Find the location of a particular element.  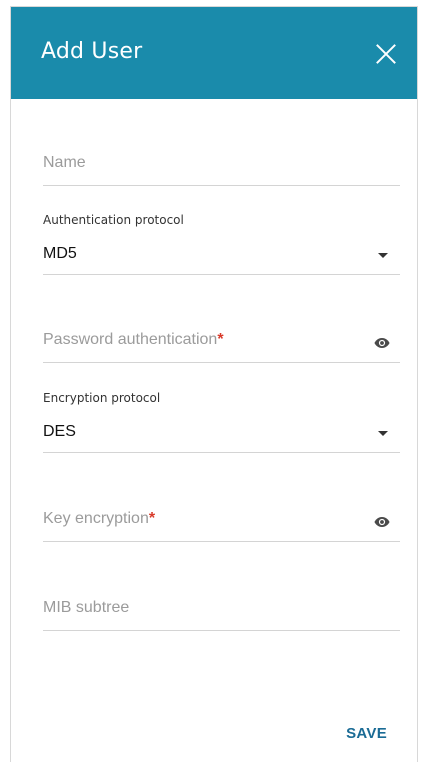

mib-subtree-field: MIB subtree is located at coordinates (221, 607).